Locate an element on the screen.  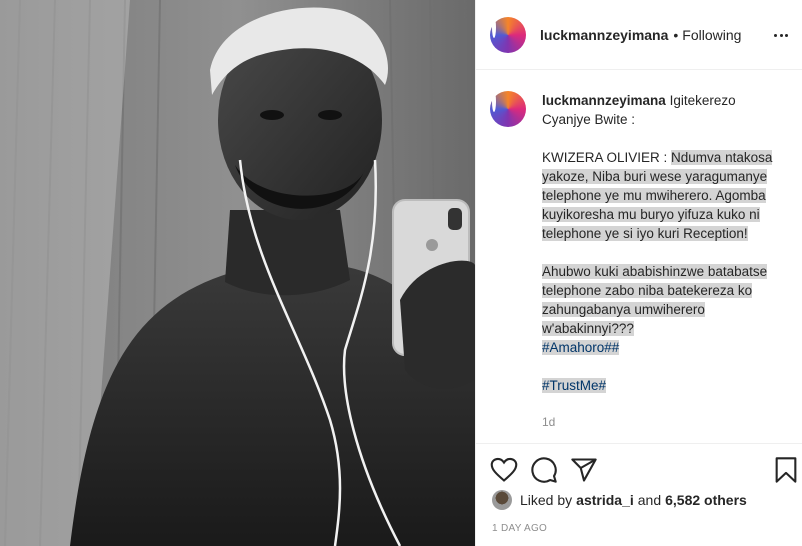
post-header: luckmannzeyimana • Following is located at coordinates (639, 35).